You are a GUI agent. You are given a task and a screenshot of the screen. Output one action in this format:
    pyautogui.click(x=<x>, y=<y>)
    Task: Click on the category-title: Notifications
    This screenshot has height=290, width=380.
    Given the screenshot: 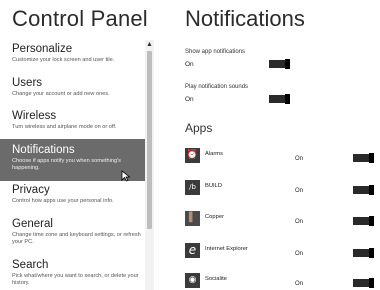 What is the action you would take?
    pyautogui.click(x=43, y=150)
    